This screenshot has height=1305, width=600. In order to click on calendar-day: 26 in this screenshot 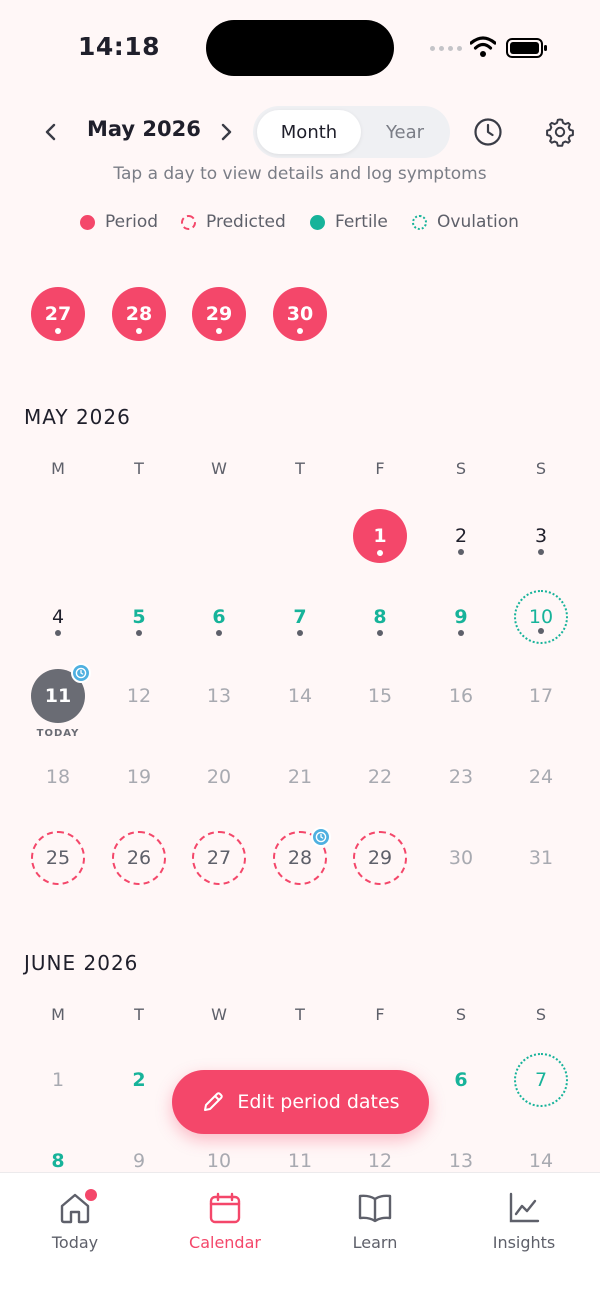, I will do `click(139, 858)`.